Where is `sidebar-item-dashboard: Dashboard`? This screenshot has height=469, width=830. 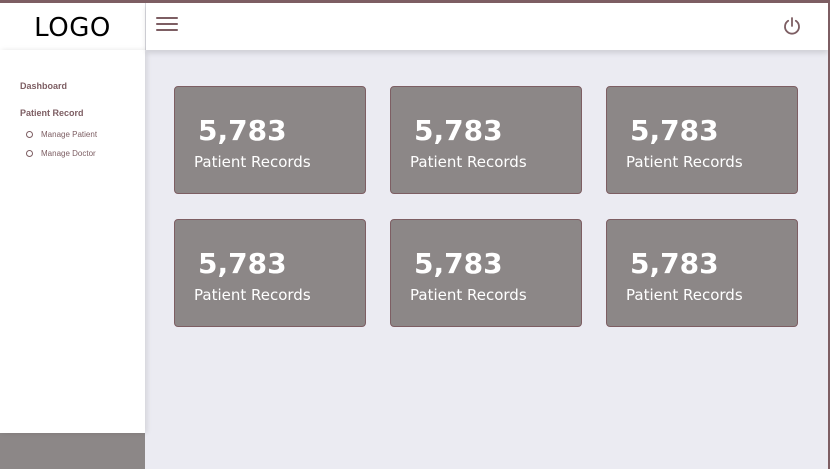
sidebar-item-dashboard: Dashboard is located at coordinates (43, 86).